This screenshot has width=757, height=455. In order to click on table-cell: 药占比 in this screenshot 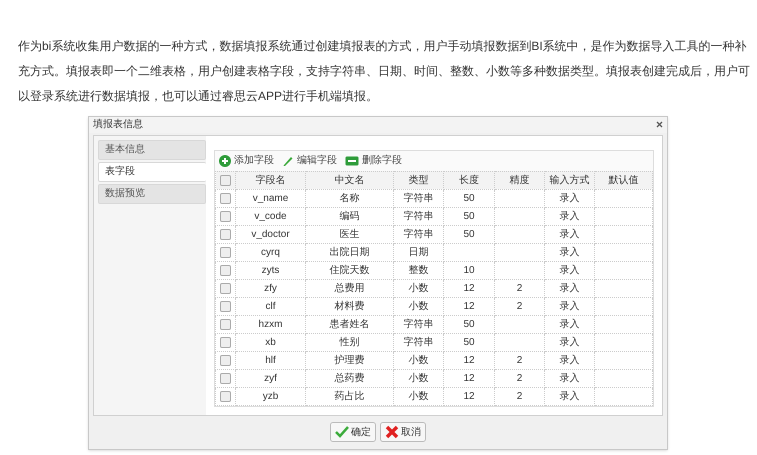, I will do `click(350, 396)`.